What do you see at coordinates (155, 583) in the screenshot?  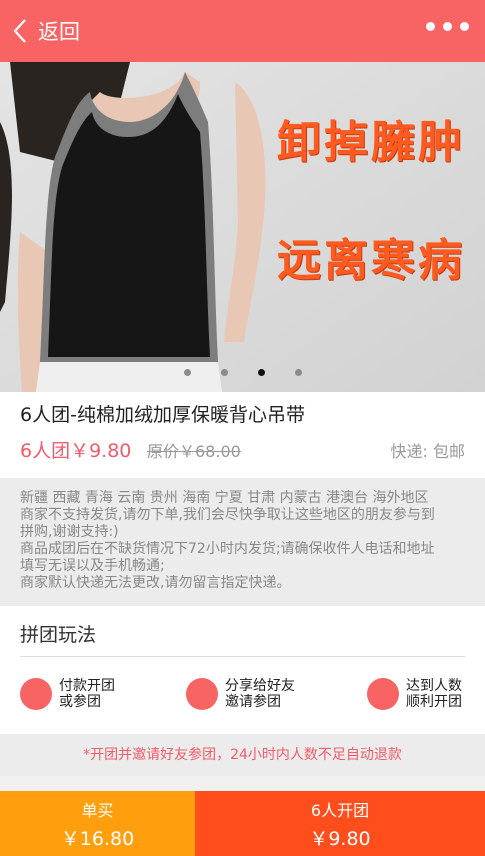 I see `notice-line: 商家默认快递无法更改,请勿留言指定快递。` at bounding box center [155, 583].